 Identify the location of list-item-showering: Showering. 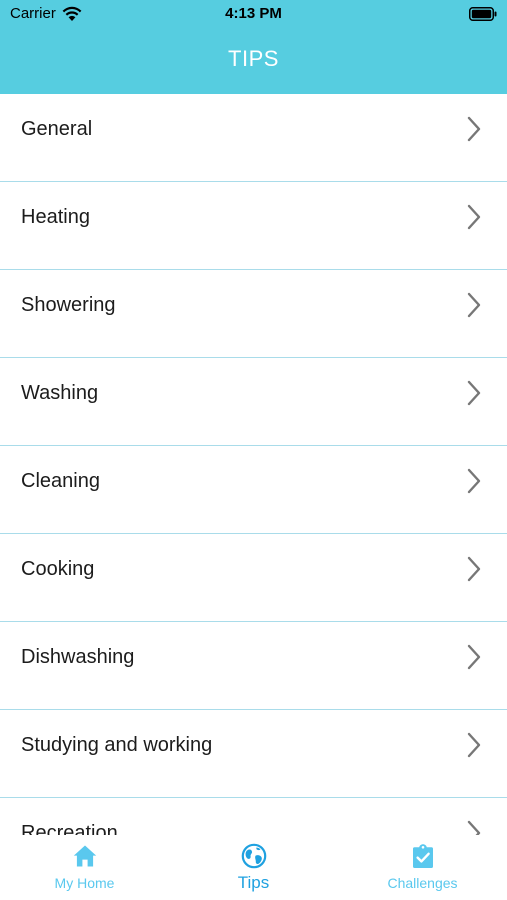
(253, 314).